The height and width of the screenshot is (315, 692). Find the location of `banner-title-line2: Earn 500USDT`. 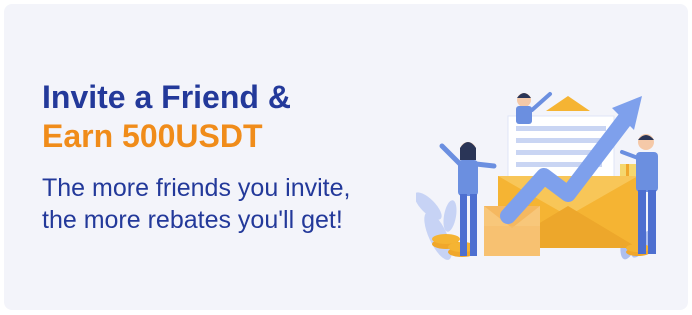

banner-title-line2: Earn 500USDT is located at coordinates (152, 136).